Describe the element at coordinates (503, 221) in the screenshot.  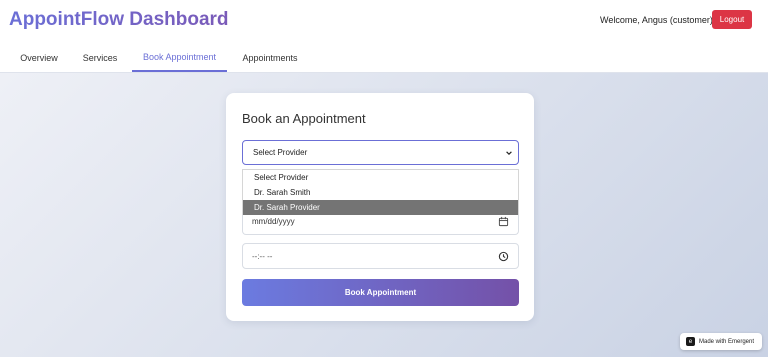
I see `calendar-icon` at that location.